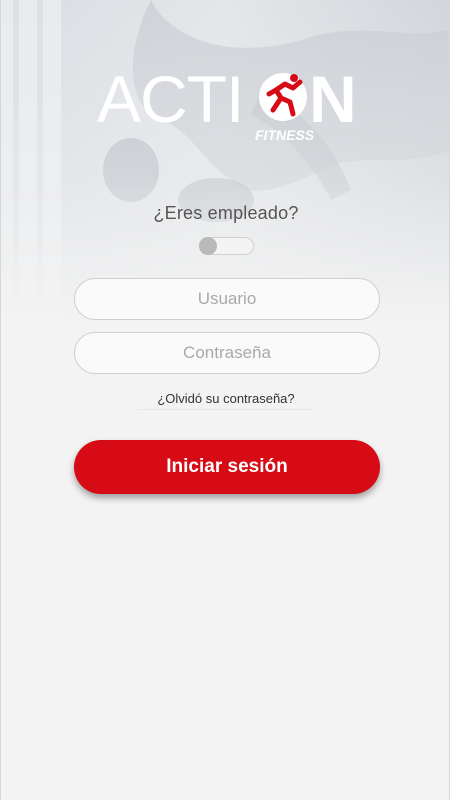 This screenshot has height=800, width=450. What do you see at coordinates (333, 100) in the screenshot?
I see `svg-text: N` at bounding box center [333, 100].